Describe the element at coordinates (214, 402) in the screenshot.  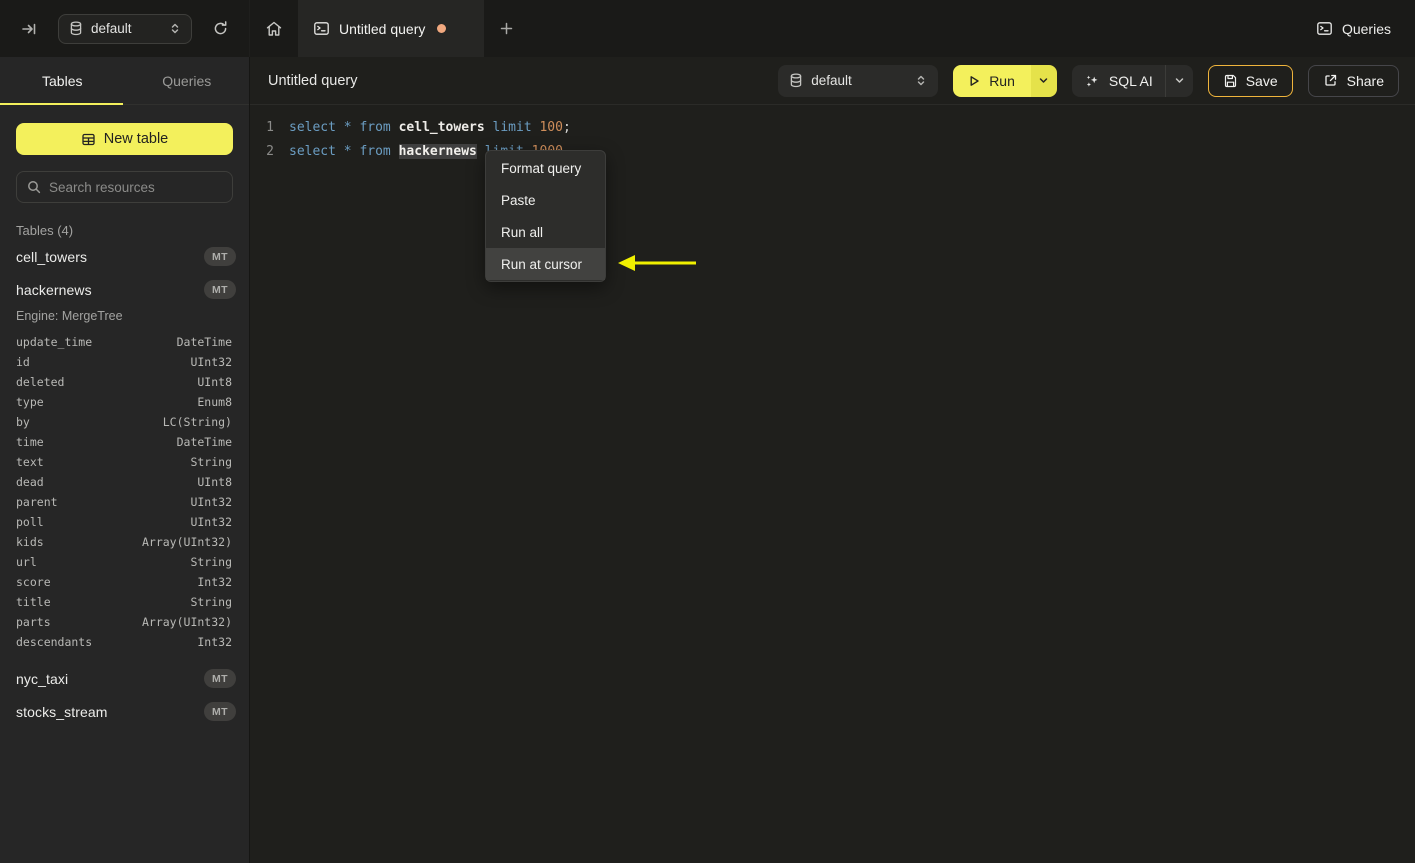
I see `column-type: Enum8` at that location.